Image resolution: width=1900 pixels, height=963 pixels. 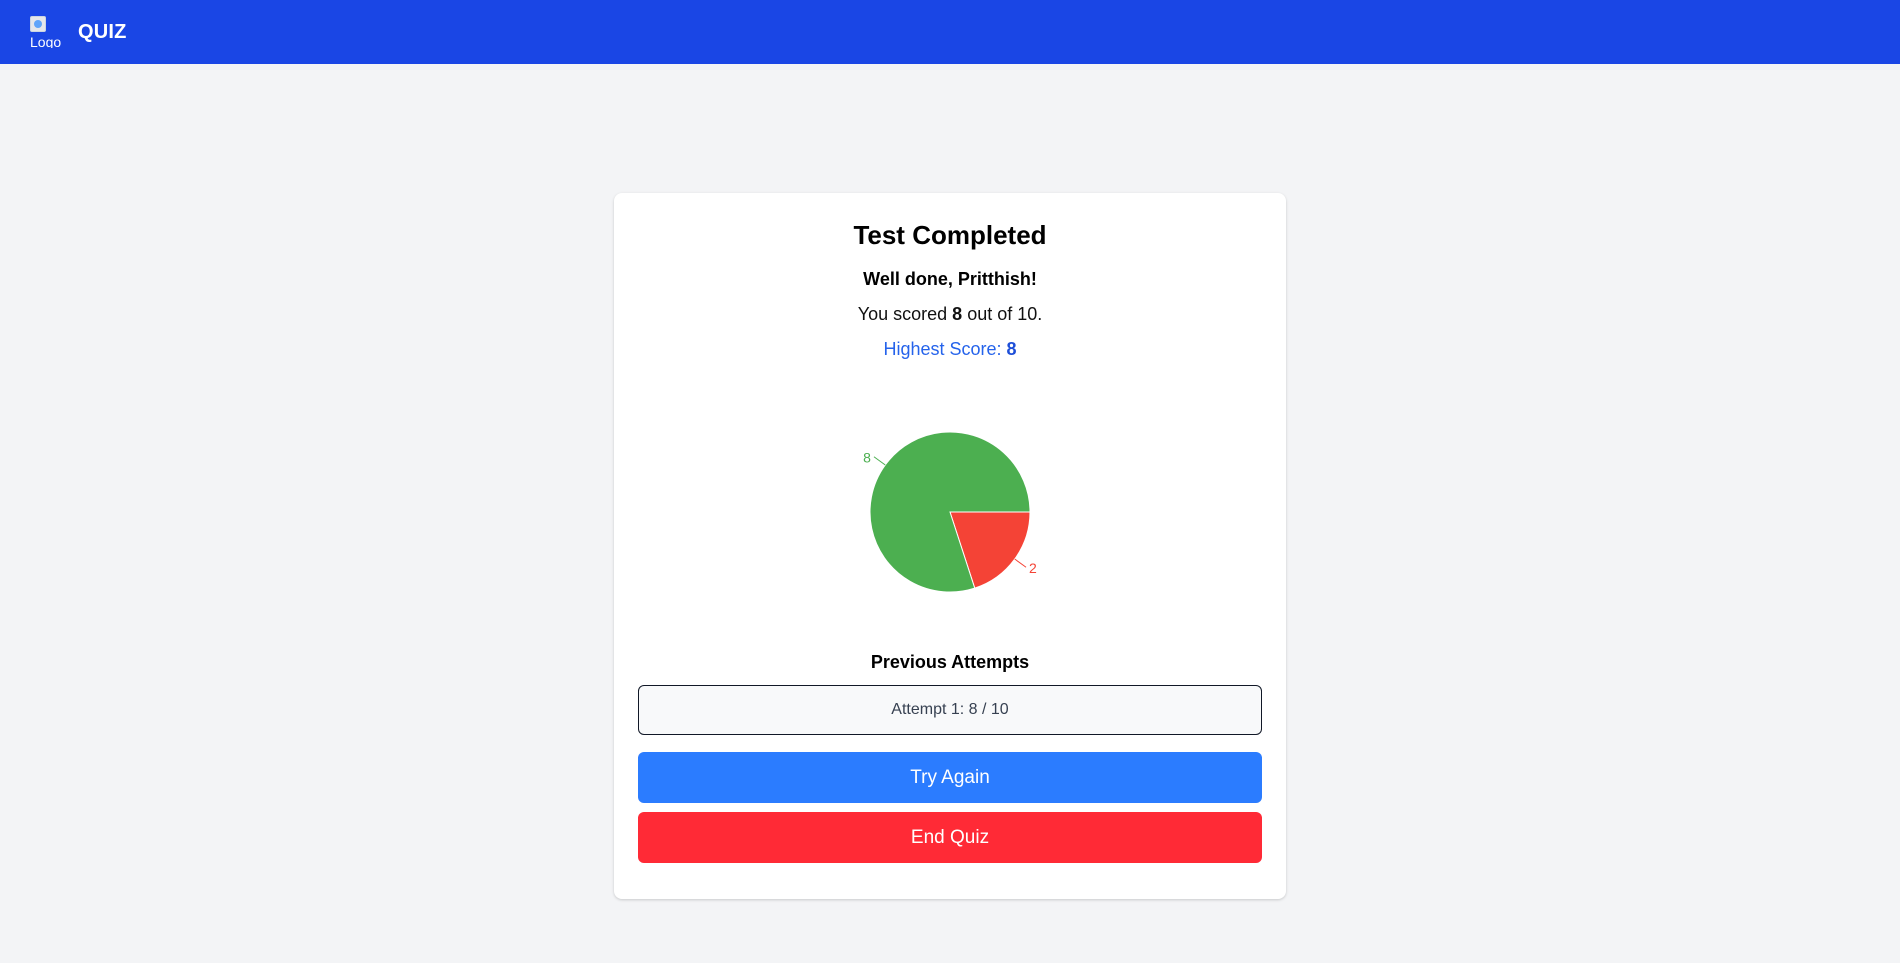 I want to click on score-prefix: You scored, so click(x=902, y=314).